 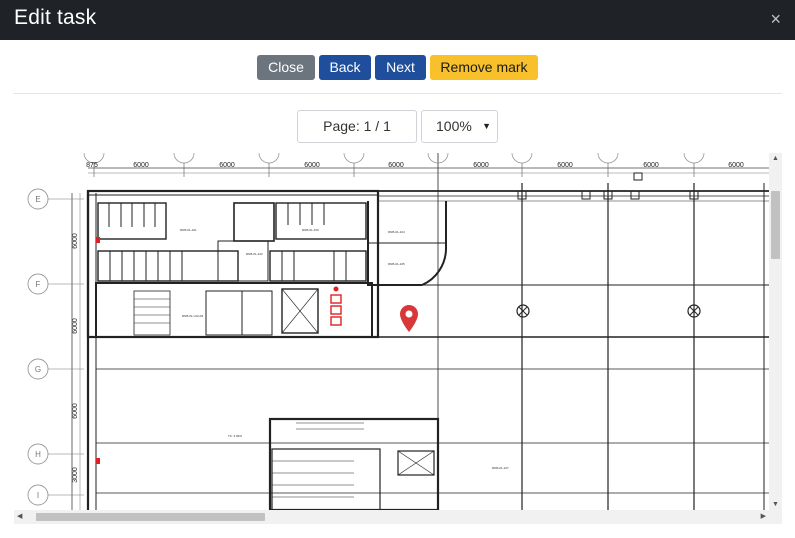 What do you see at coordinates (775, 158) in the screenshot?
I see `scroll-up-icon: ▲` at bounding box center [775, 158].